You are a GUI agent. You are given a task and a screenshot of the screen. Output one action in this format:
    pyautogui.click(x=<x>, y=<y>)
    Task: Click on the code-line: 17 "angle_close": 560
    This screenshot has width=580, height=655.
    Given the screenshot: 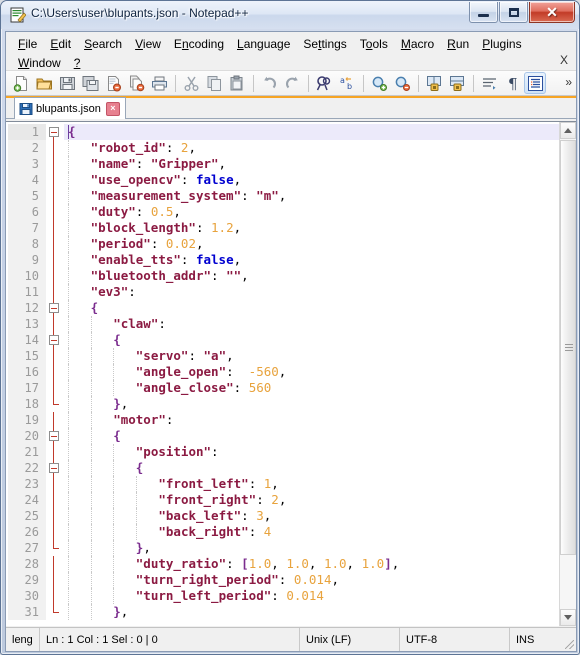 What is the action you would take?
    pyautogui.click(x=283, y=388)
    